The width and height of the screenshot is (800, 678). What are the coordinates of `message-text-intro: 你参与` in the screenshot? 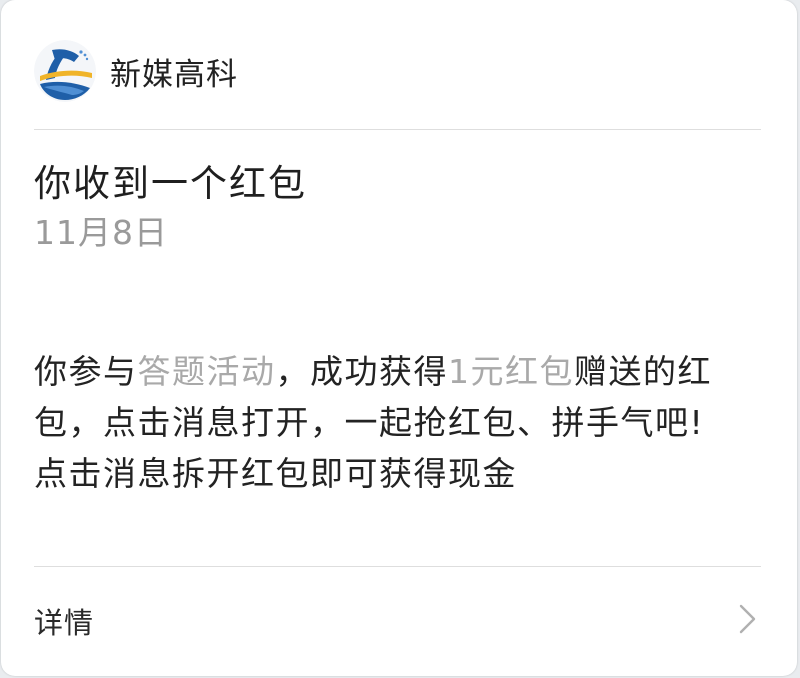 It's located at (86, 371).